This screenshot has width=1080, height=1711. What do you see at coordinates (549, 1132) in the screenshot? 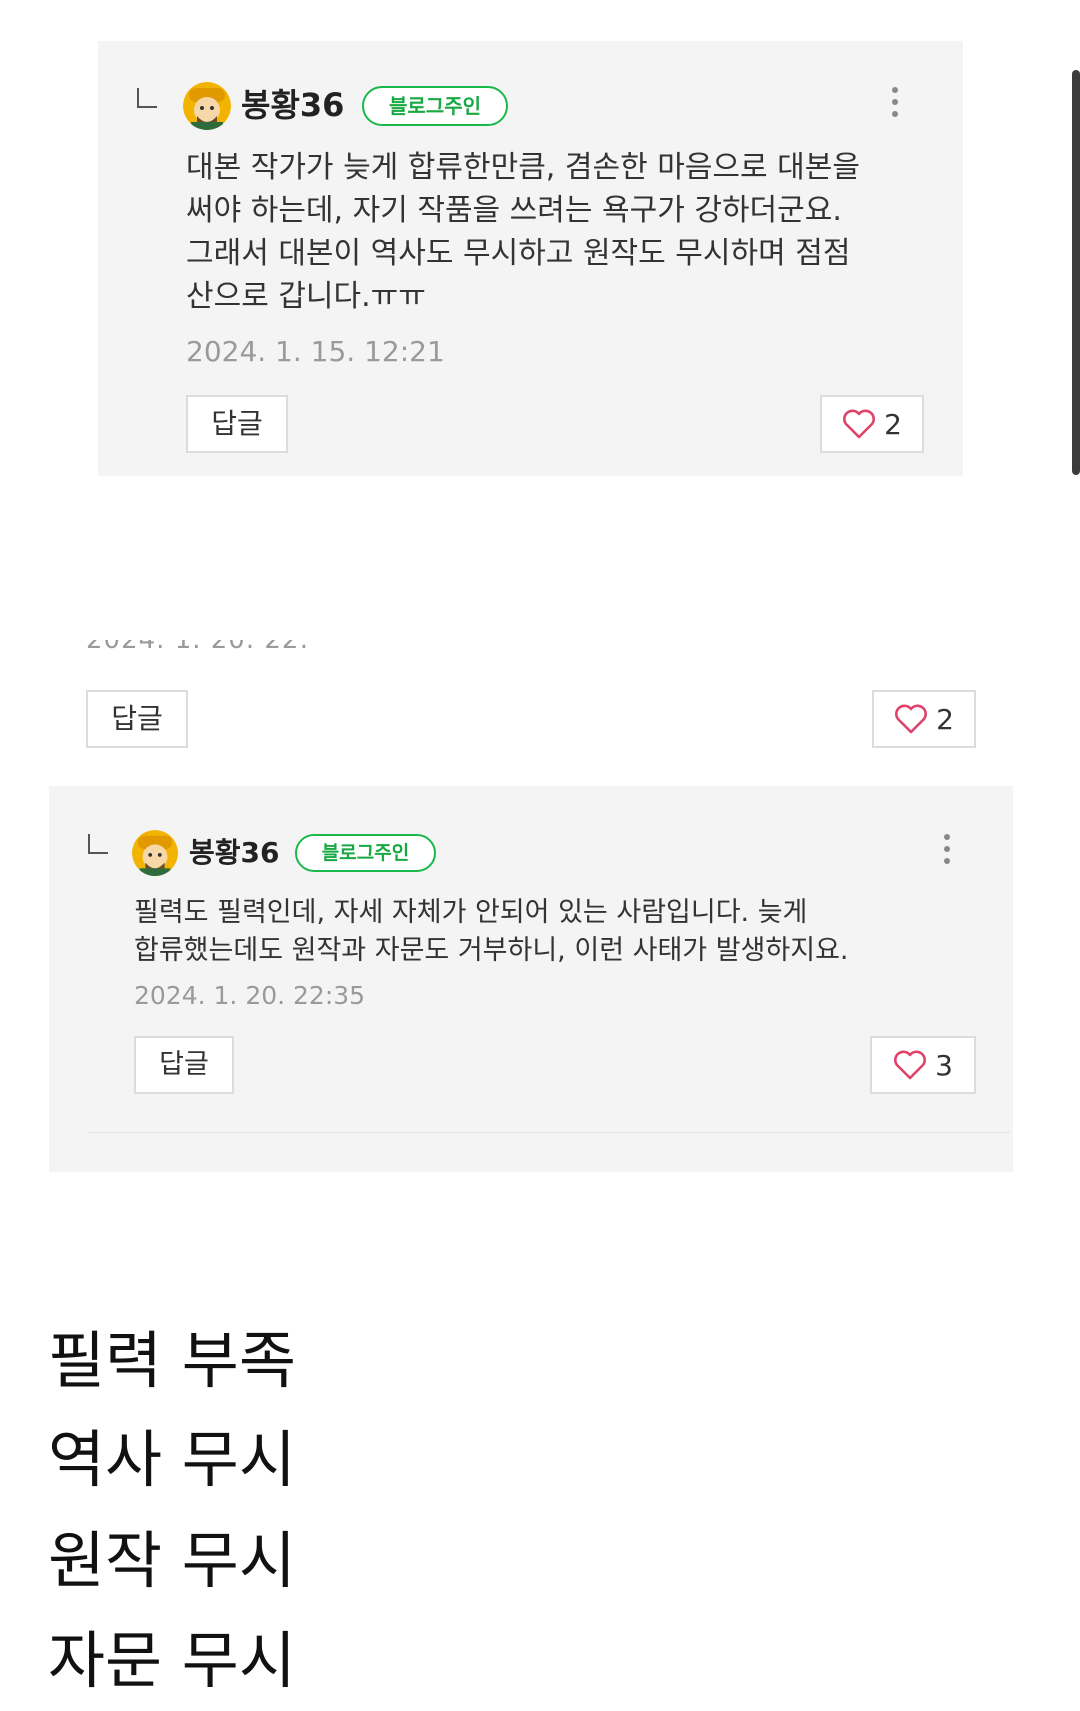
I see `divider` at bounding box center [549, 1132].